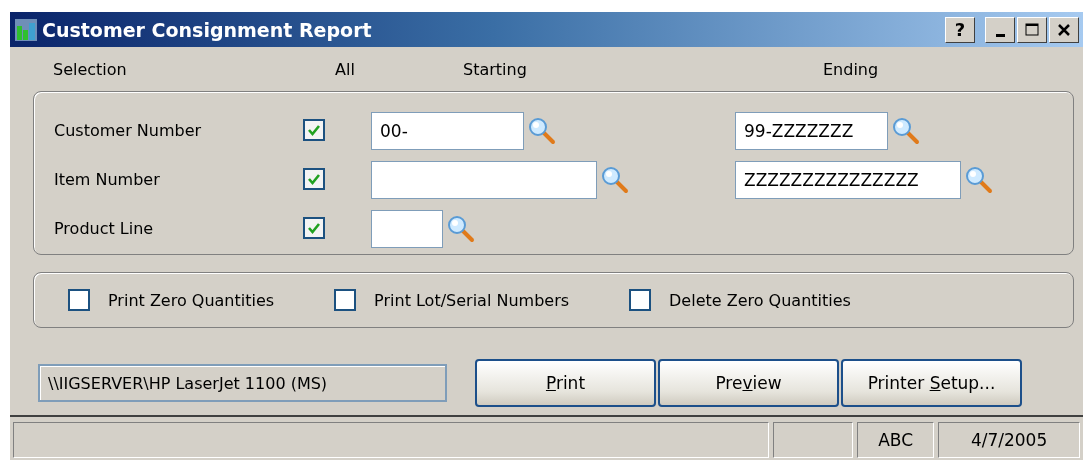  I want to click on dialog-button: Preview, so click(748, 383).